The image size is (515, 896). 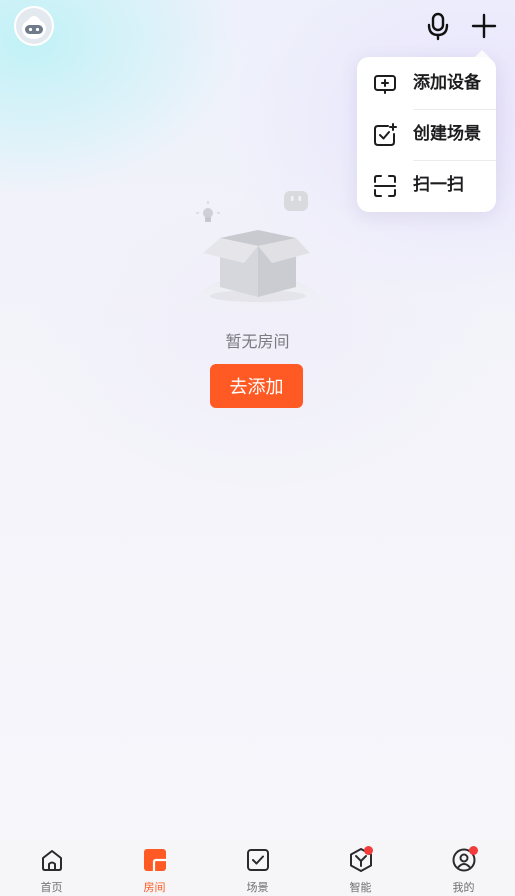 I want to click on tab-smart: 智能, so click(x=360, y=868).